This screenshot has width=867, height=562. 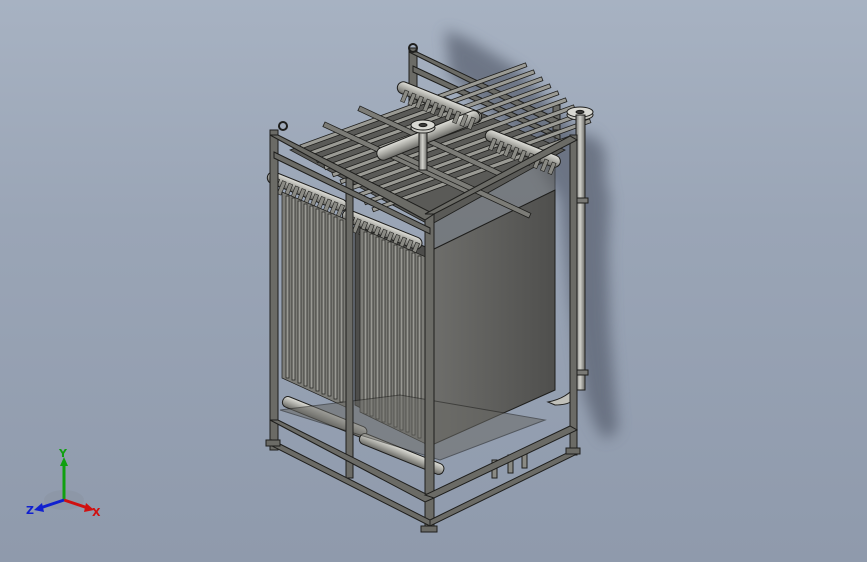 What do you see at coordinates (96, 512) in the screenshot?
I see `x-axis-label: X` at bounding box center [96, 512].